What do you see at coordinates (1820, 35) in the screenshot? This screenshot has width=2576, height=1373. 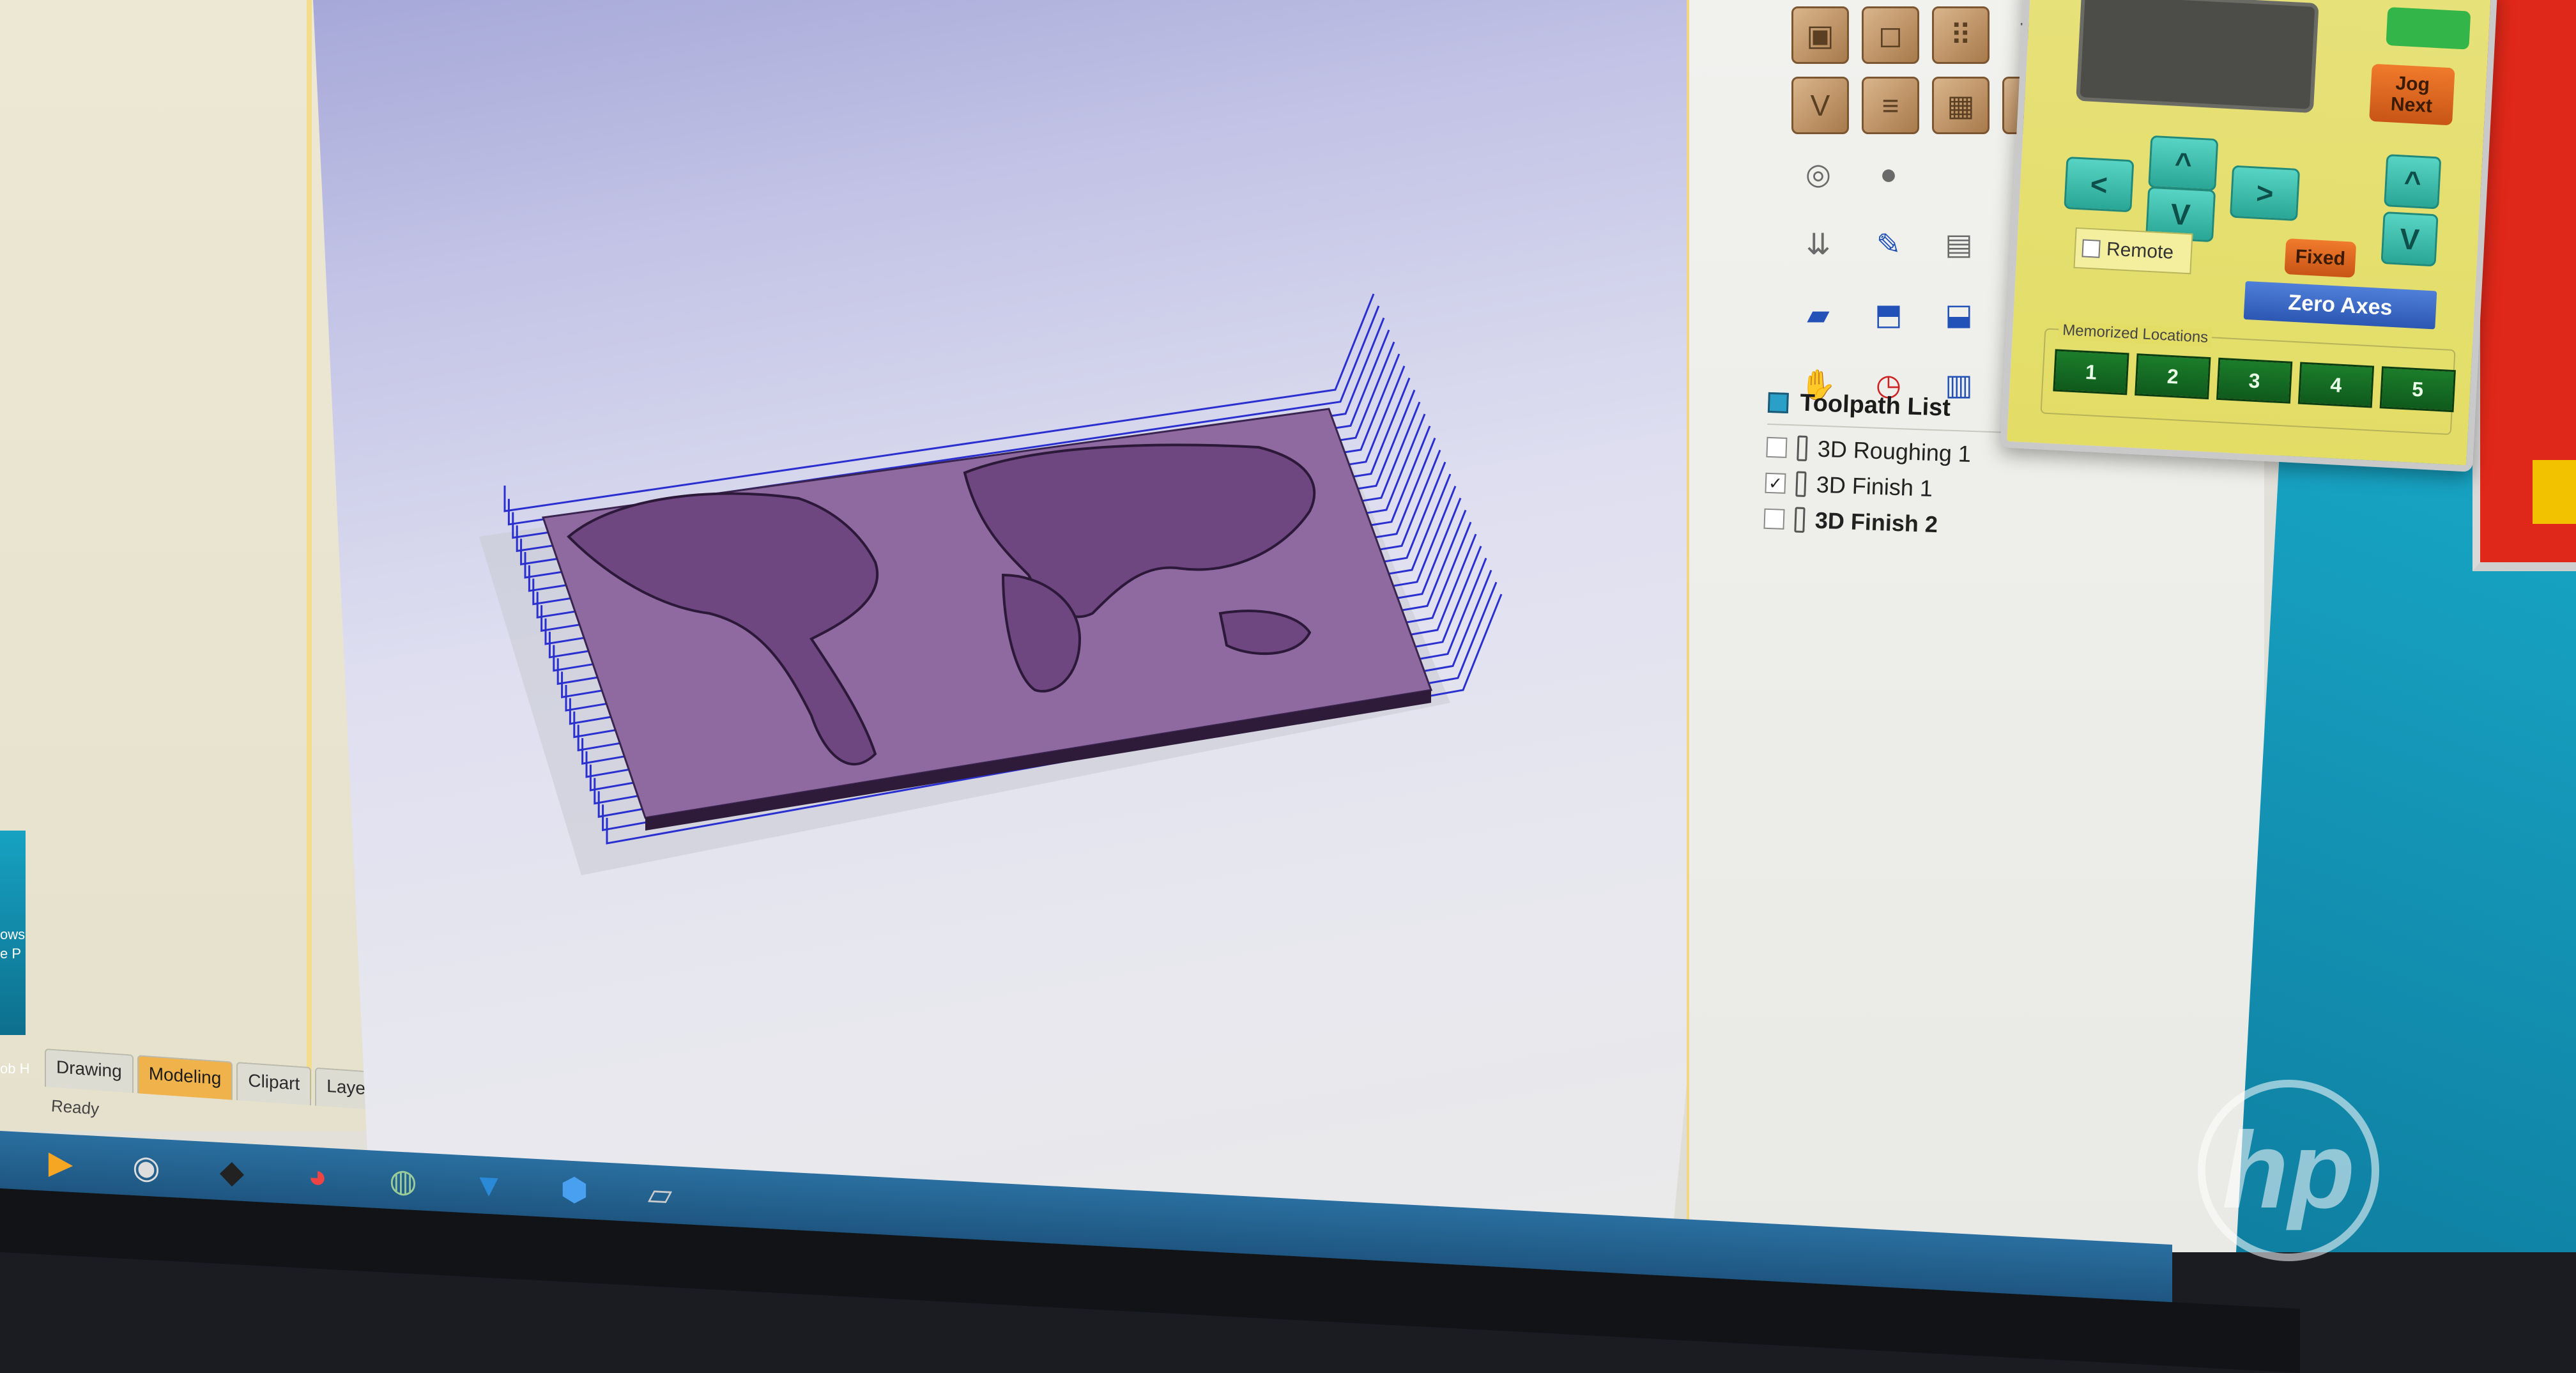 I see `box-select-icon: ▣` at bounding box center [1820, 35].